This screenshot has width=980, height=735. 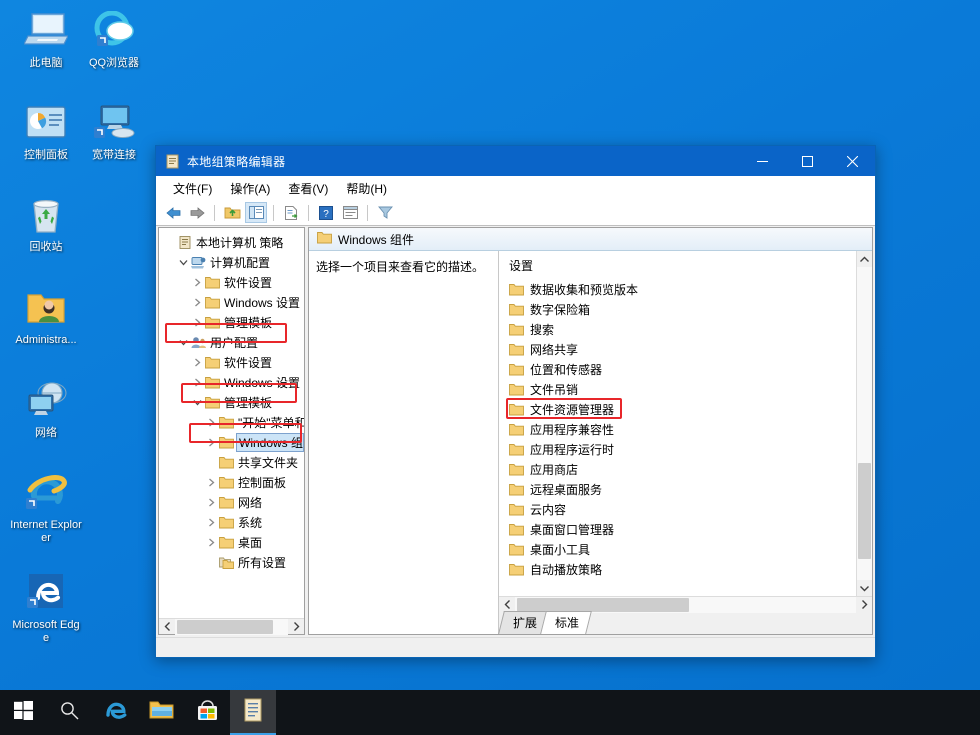 What do you see at coordinates (46, 409) in the screenshot?
I see `desktop-icon-network: 网络` at bounding box center [46, 409].